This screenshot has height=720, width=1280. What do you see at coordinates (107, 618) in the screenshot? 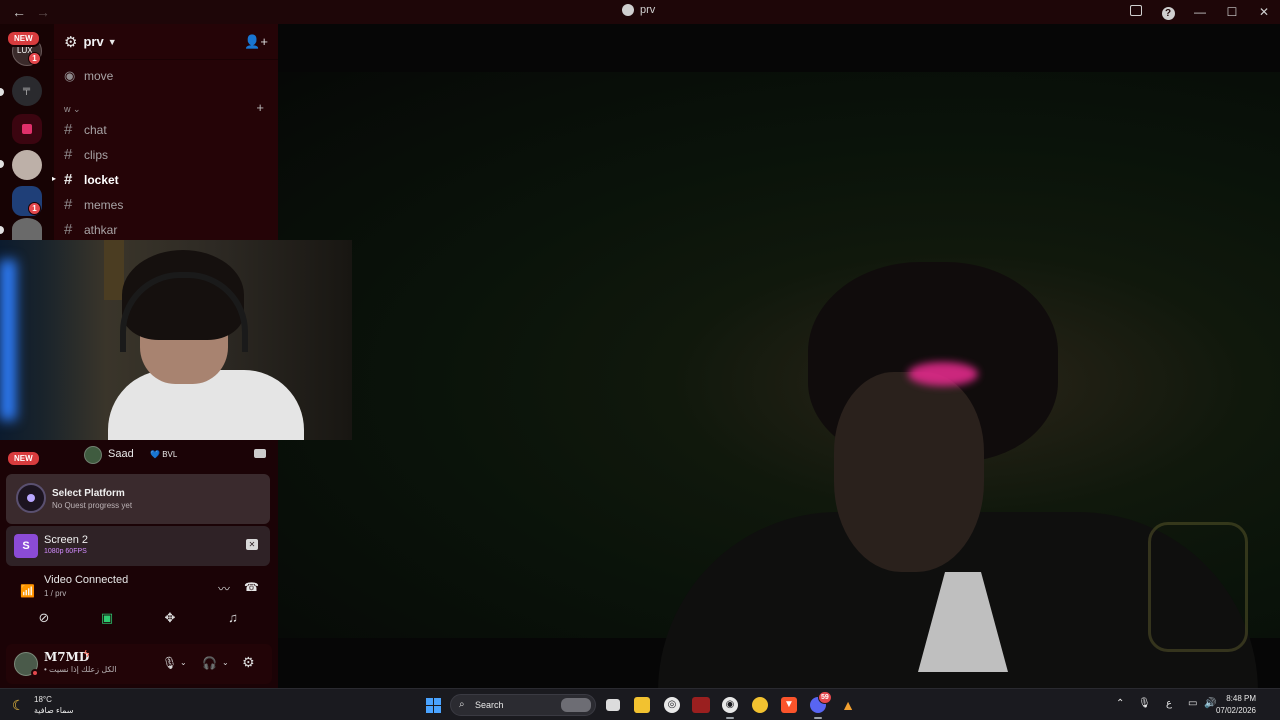
I see `share-screen-icon: ▣` at bounding box center [107, 618].